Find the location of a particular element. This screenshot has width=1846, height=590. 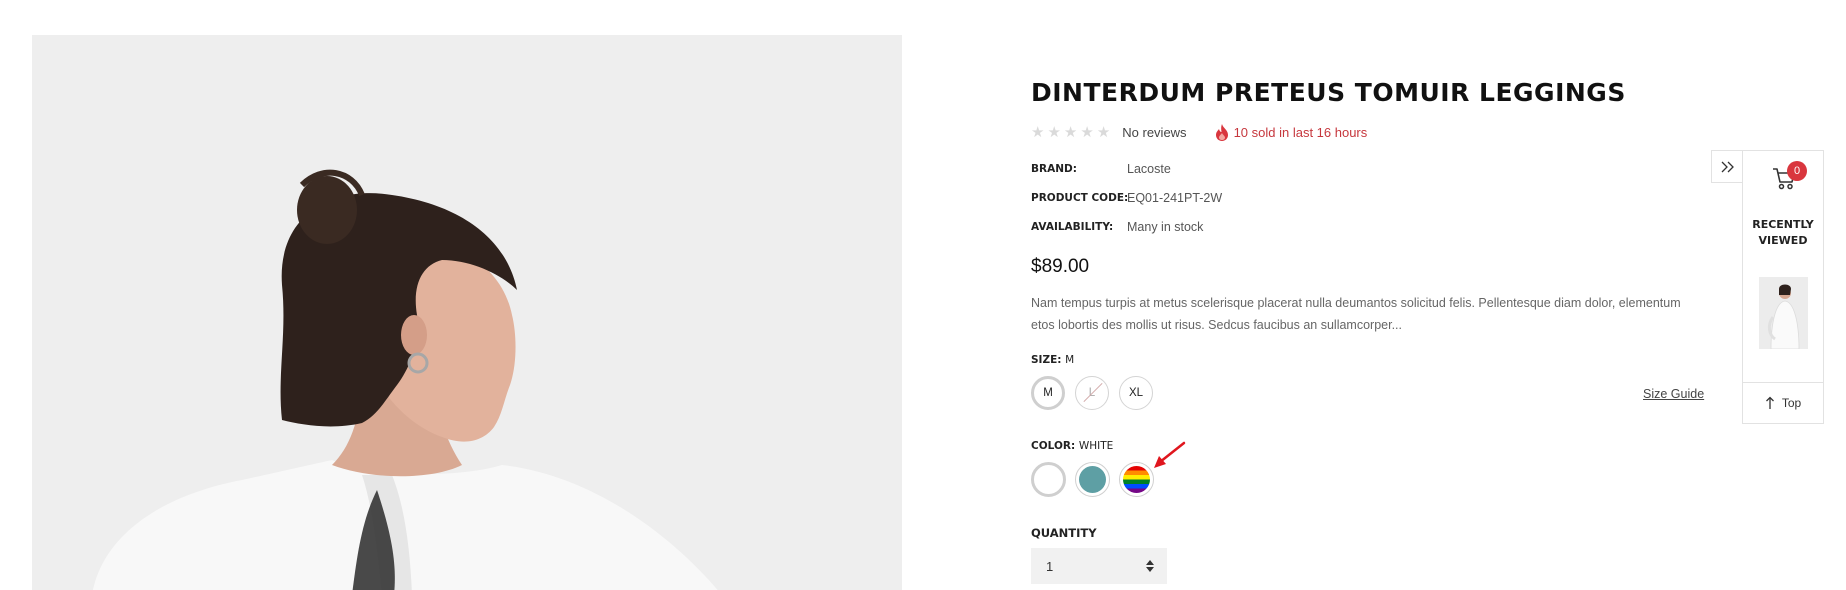

recently-viewed-panel: 0 RECENTLY VIEWED Top is located at coordinates (1783, 287).